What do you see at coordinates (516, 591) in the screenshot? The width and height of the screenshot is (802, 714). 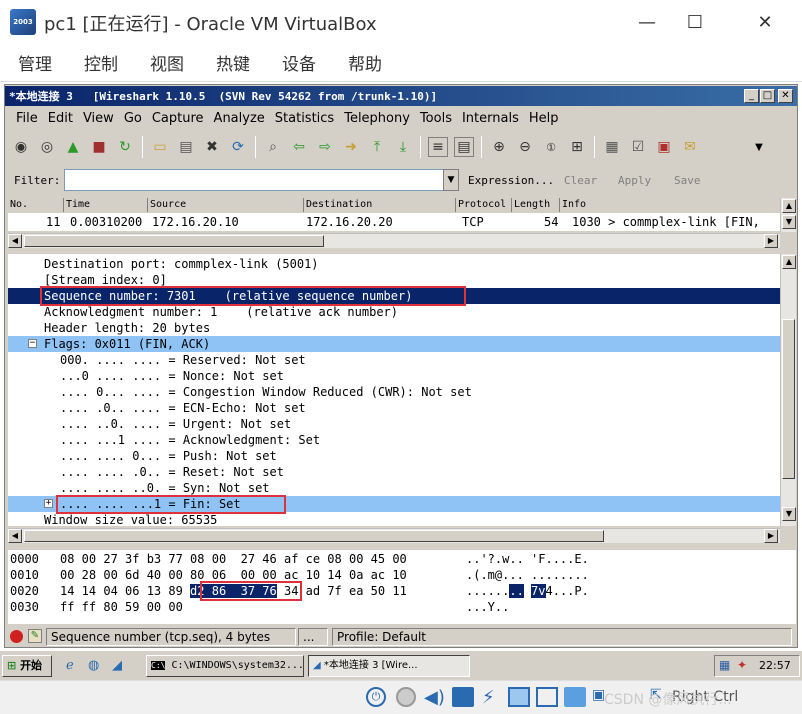 I see `hex-ascii-selected: ..` at bounding box center [516, 591].